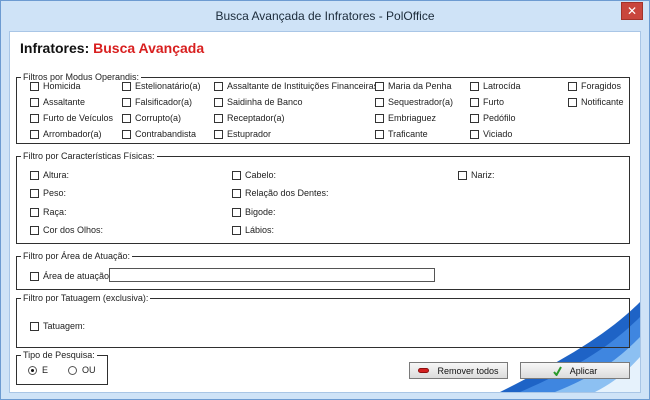 The width and height of the screenshot is (650, 400). Describe the element at coordinates (86, 298) in the screenshot. I see `tatuagem-legend: Filtro por Tatuagem (exclusiva):` at that location.